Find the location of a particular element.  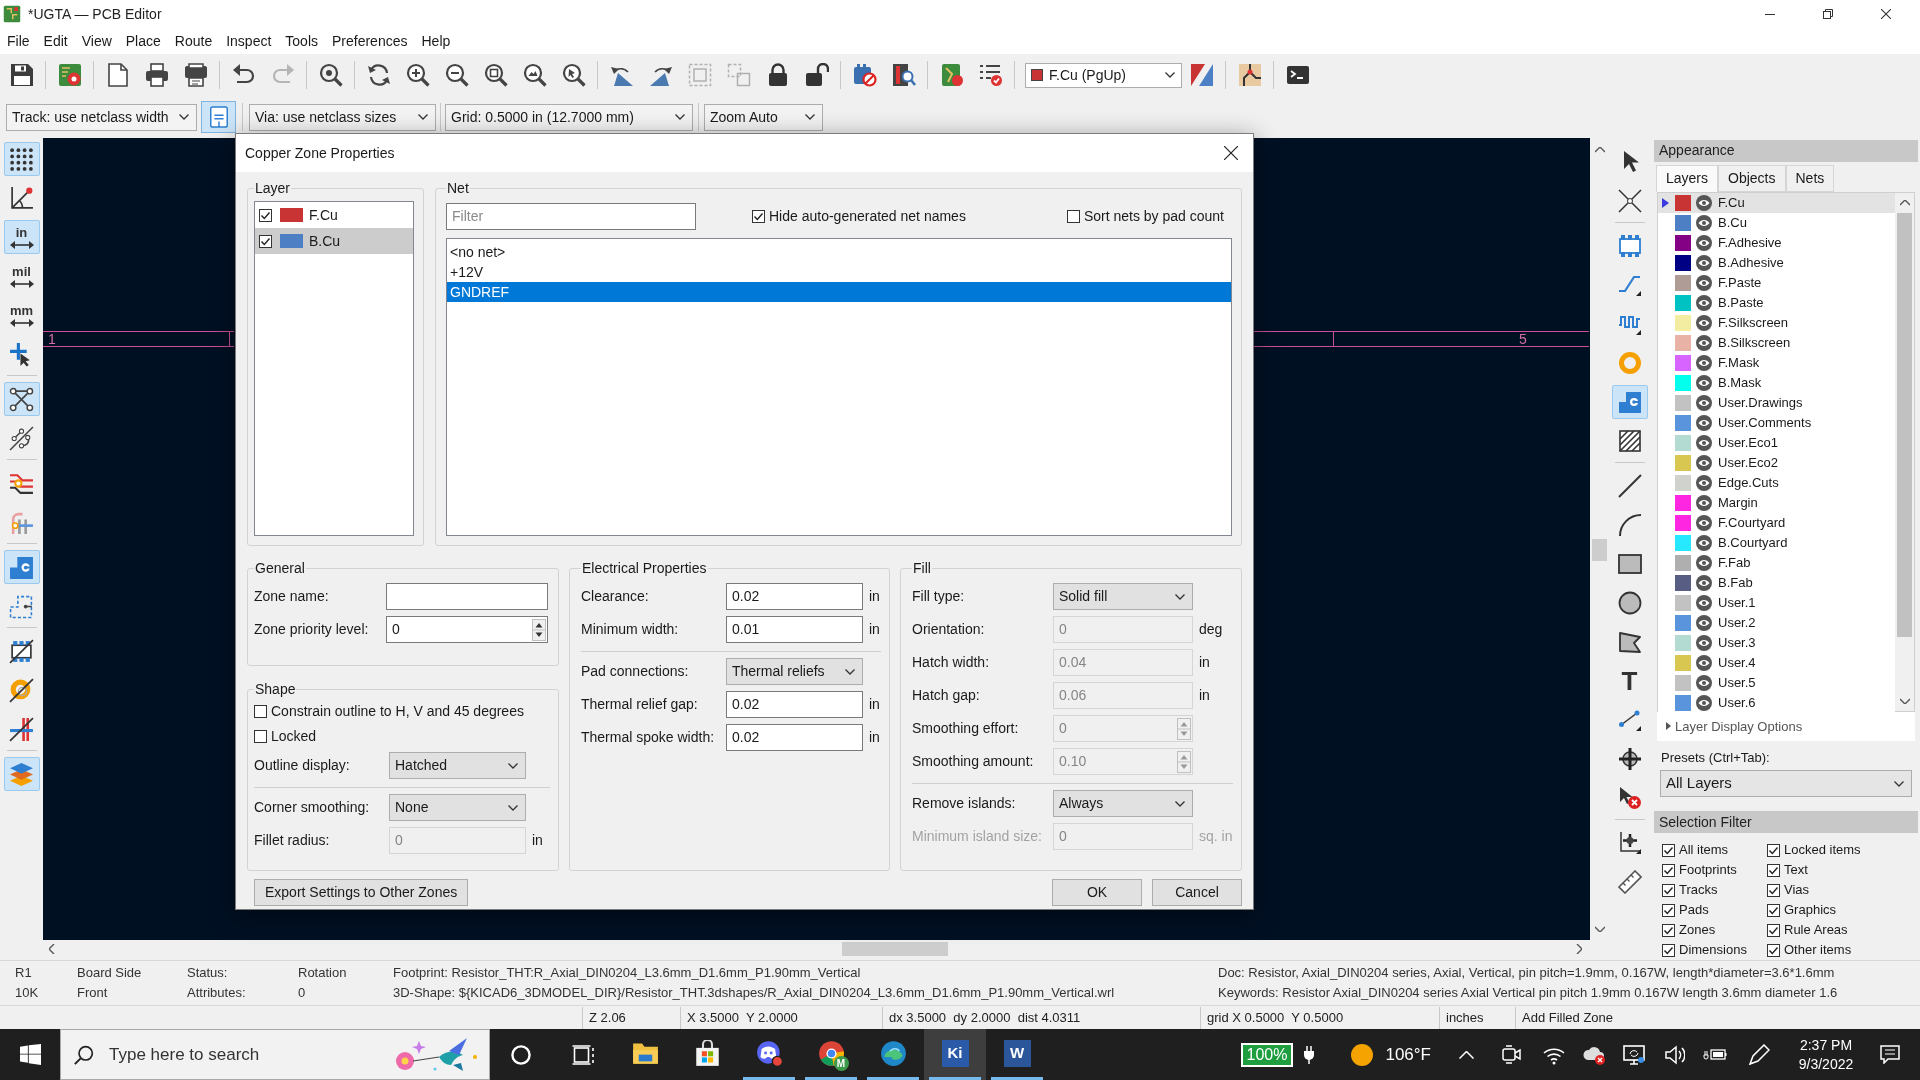

board-route-icon is located at coordinates (1249, 75).